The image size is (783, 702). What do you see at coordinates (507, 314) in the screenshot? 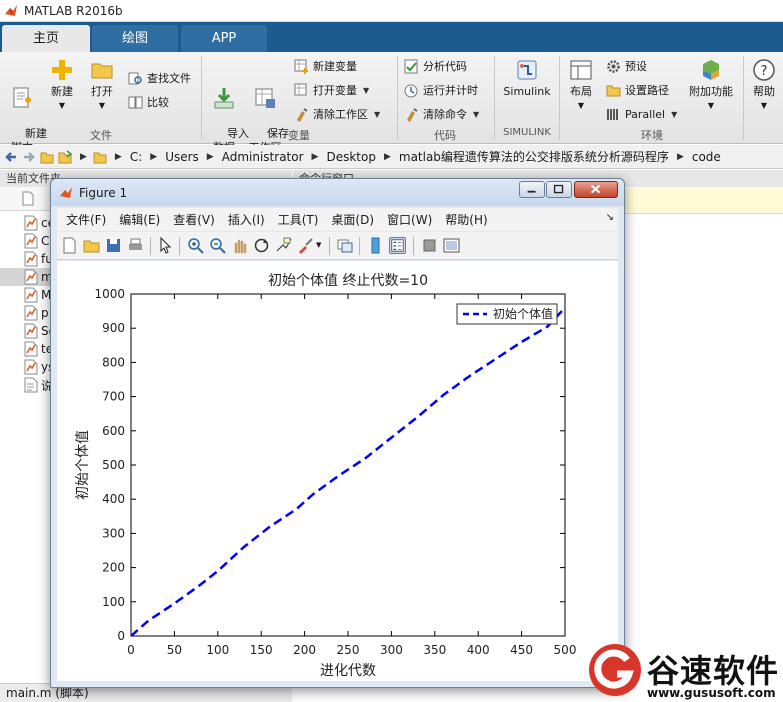
I see `legend: 初始个体值` at bounding box center [507, 314].